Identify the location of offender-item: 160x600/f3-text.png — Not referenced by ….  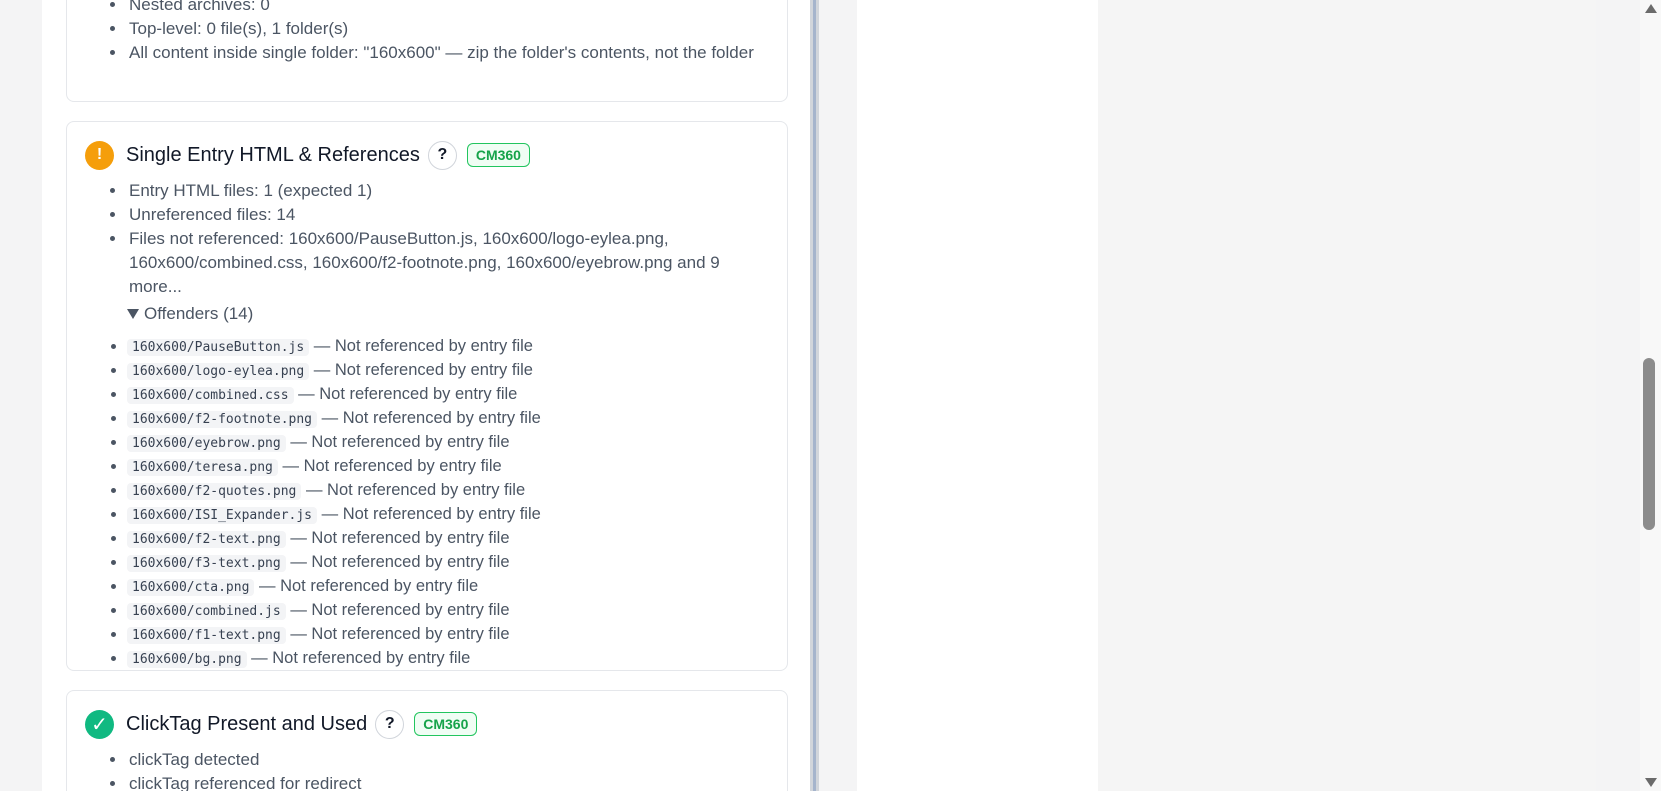
(447, 563).